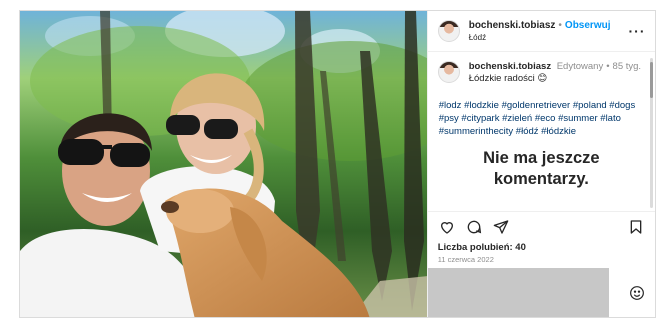  I want to click on caption-age: 85 tyg., so click(627, 66).